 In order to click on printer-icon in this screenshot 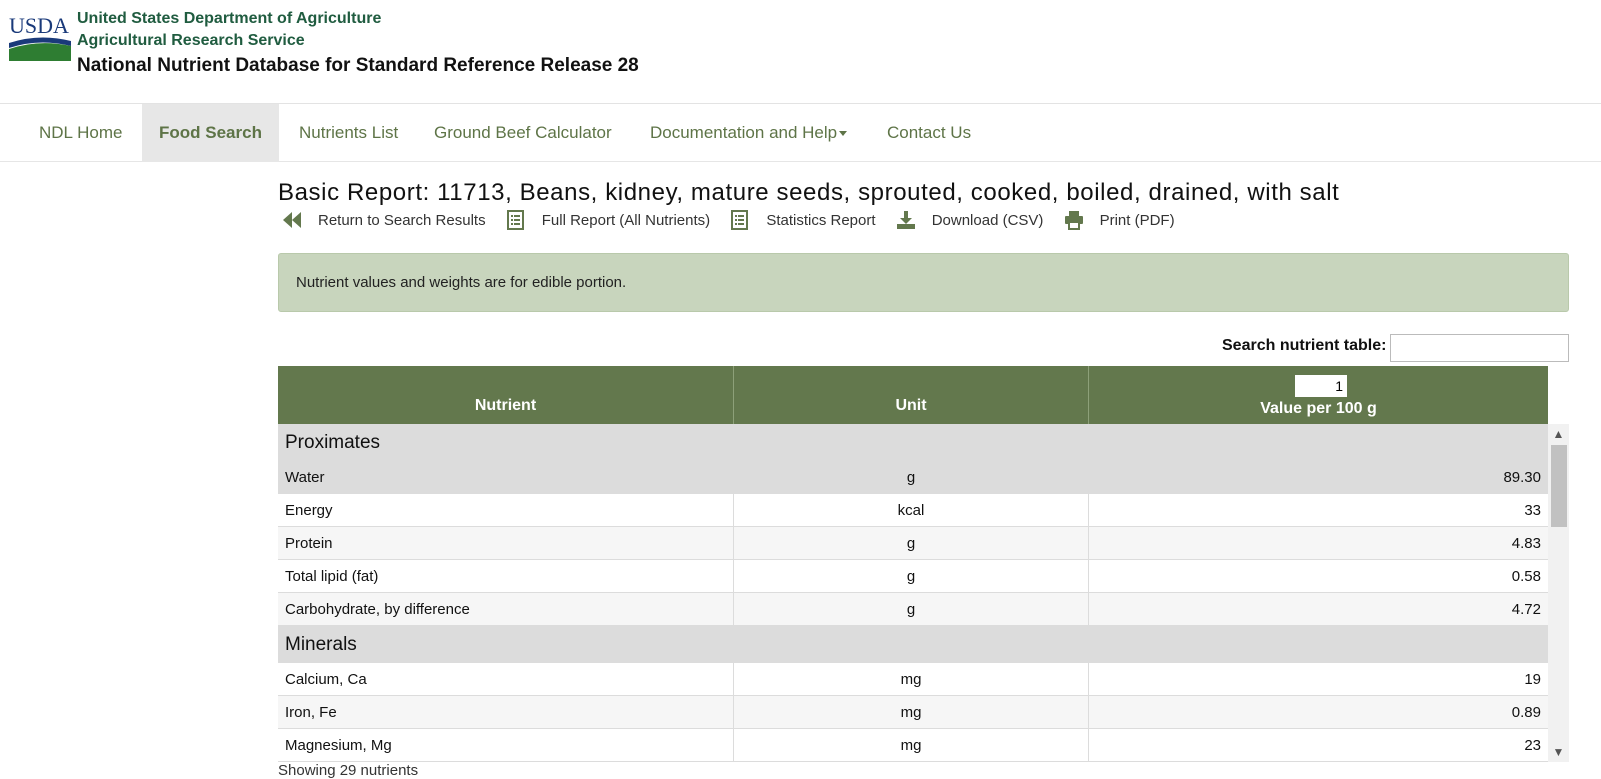, I will do `click(1073, 220)`.